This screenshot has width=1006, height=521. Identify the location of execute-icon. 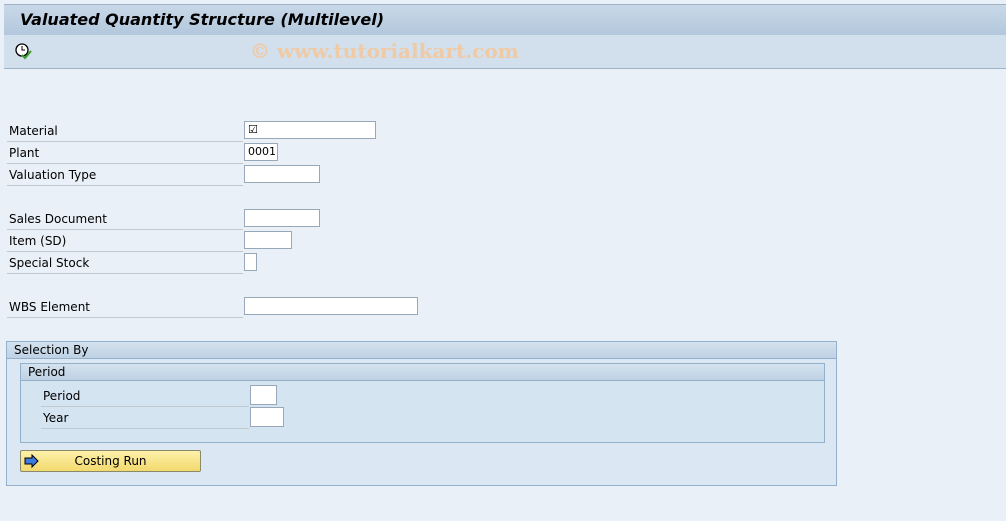
(23, 51).